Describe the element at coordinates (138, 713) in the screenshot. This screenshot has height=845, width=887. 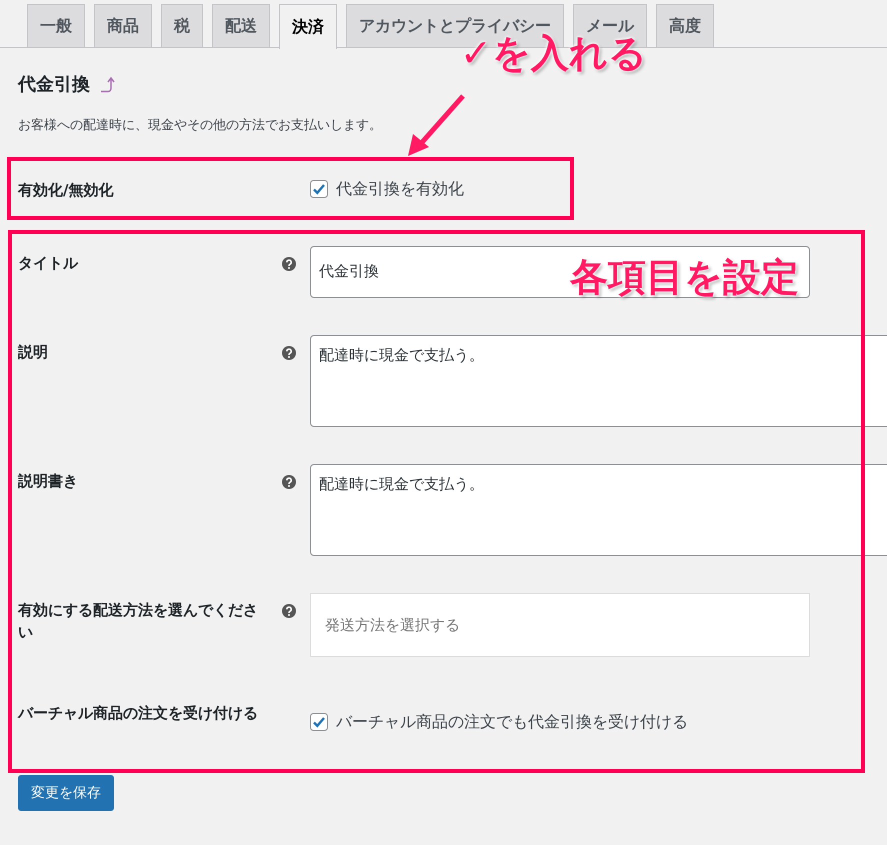
I see `field-label: バーチャル商品の注文を受け付ける` at that location.